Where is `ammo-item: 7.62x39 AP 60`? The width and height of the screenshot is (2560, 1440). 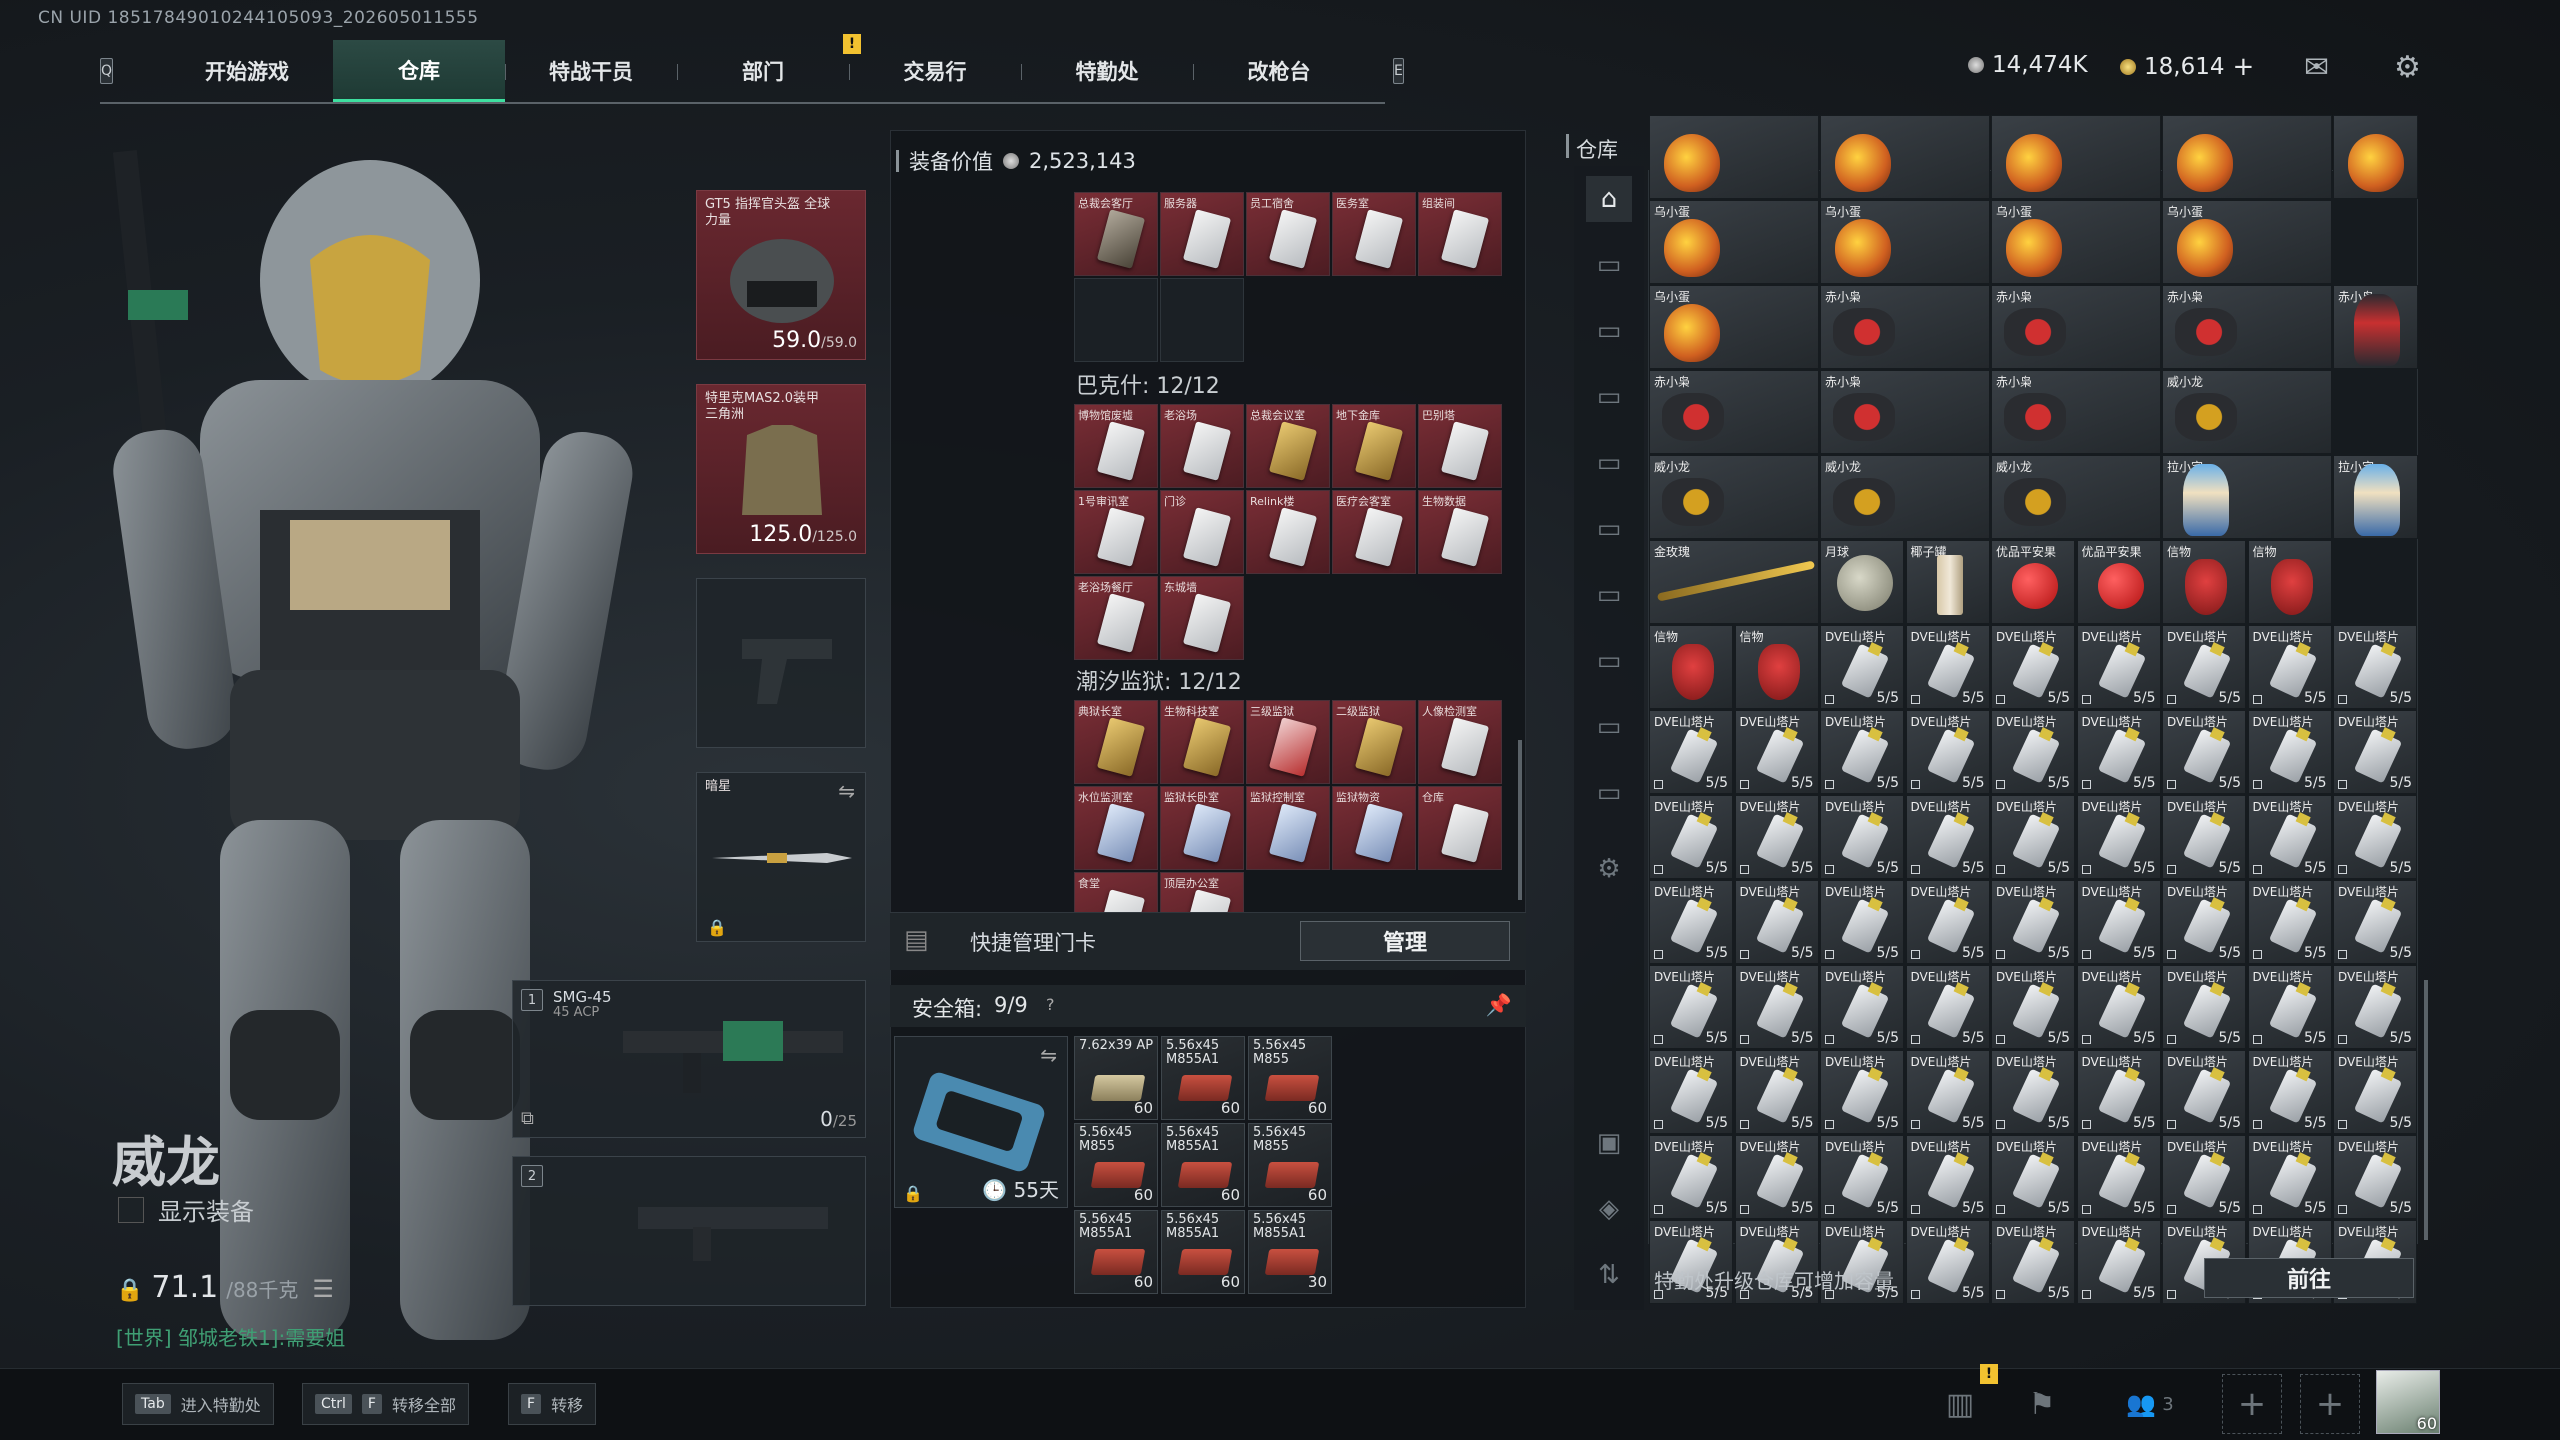
ammo-item: 7.62x39 AP 60 is located at coordinates (1116, 1078).